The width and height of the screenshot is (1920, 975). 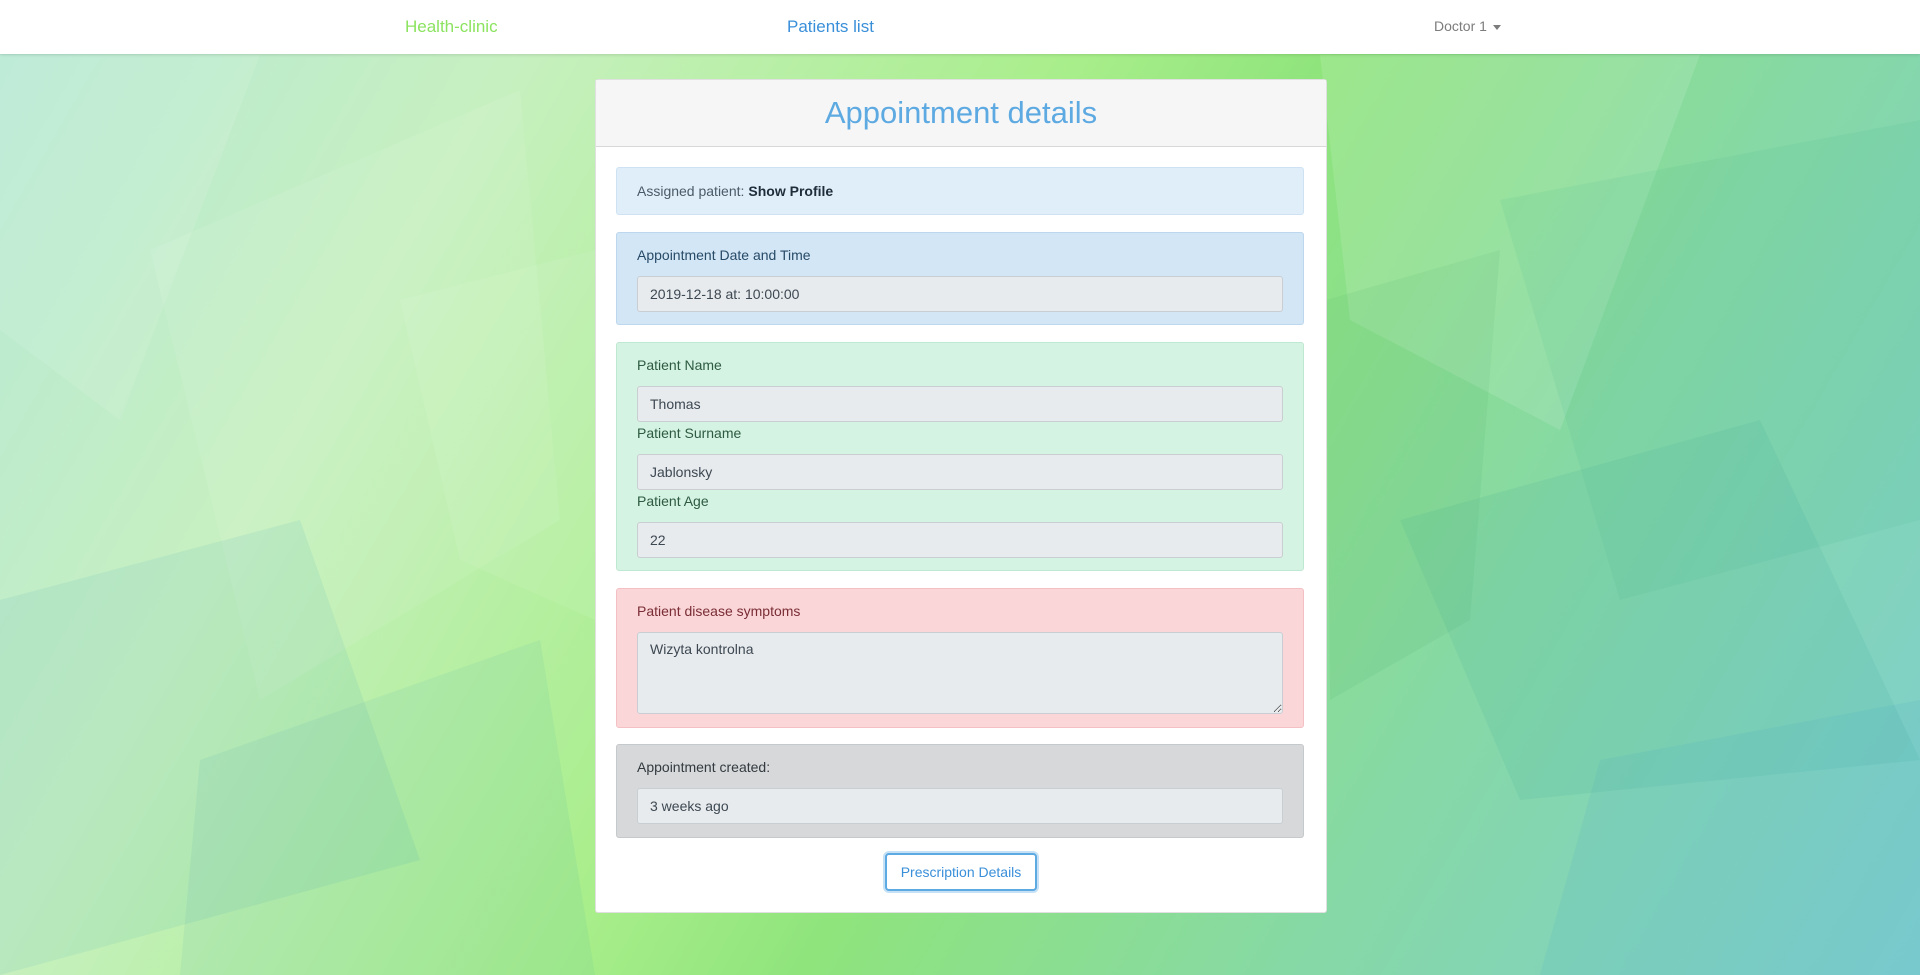 What do you see at coordinates (960, 27) in the screenshot?
I see `top-navbar: Health-clinic Patients list Doctor 1` at bounding box center [960, 27].